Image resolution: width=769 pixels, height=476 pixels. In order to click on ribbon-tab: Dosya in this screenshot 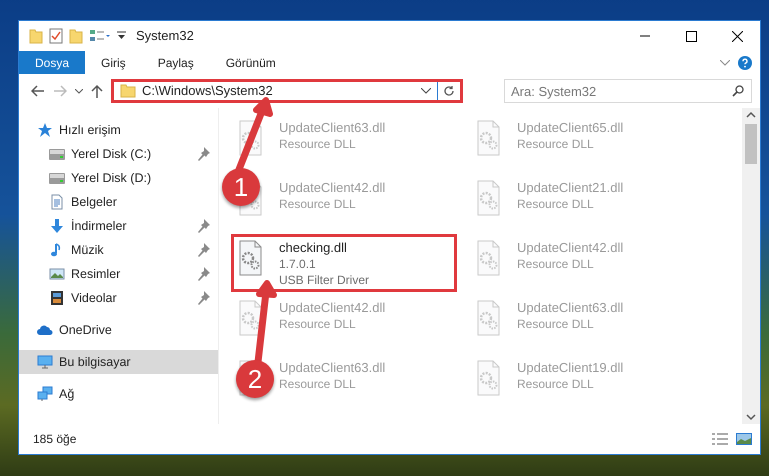, I will do `click(52, 62)`.